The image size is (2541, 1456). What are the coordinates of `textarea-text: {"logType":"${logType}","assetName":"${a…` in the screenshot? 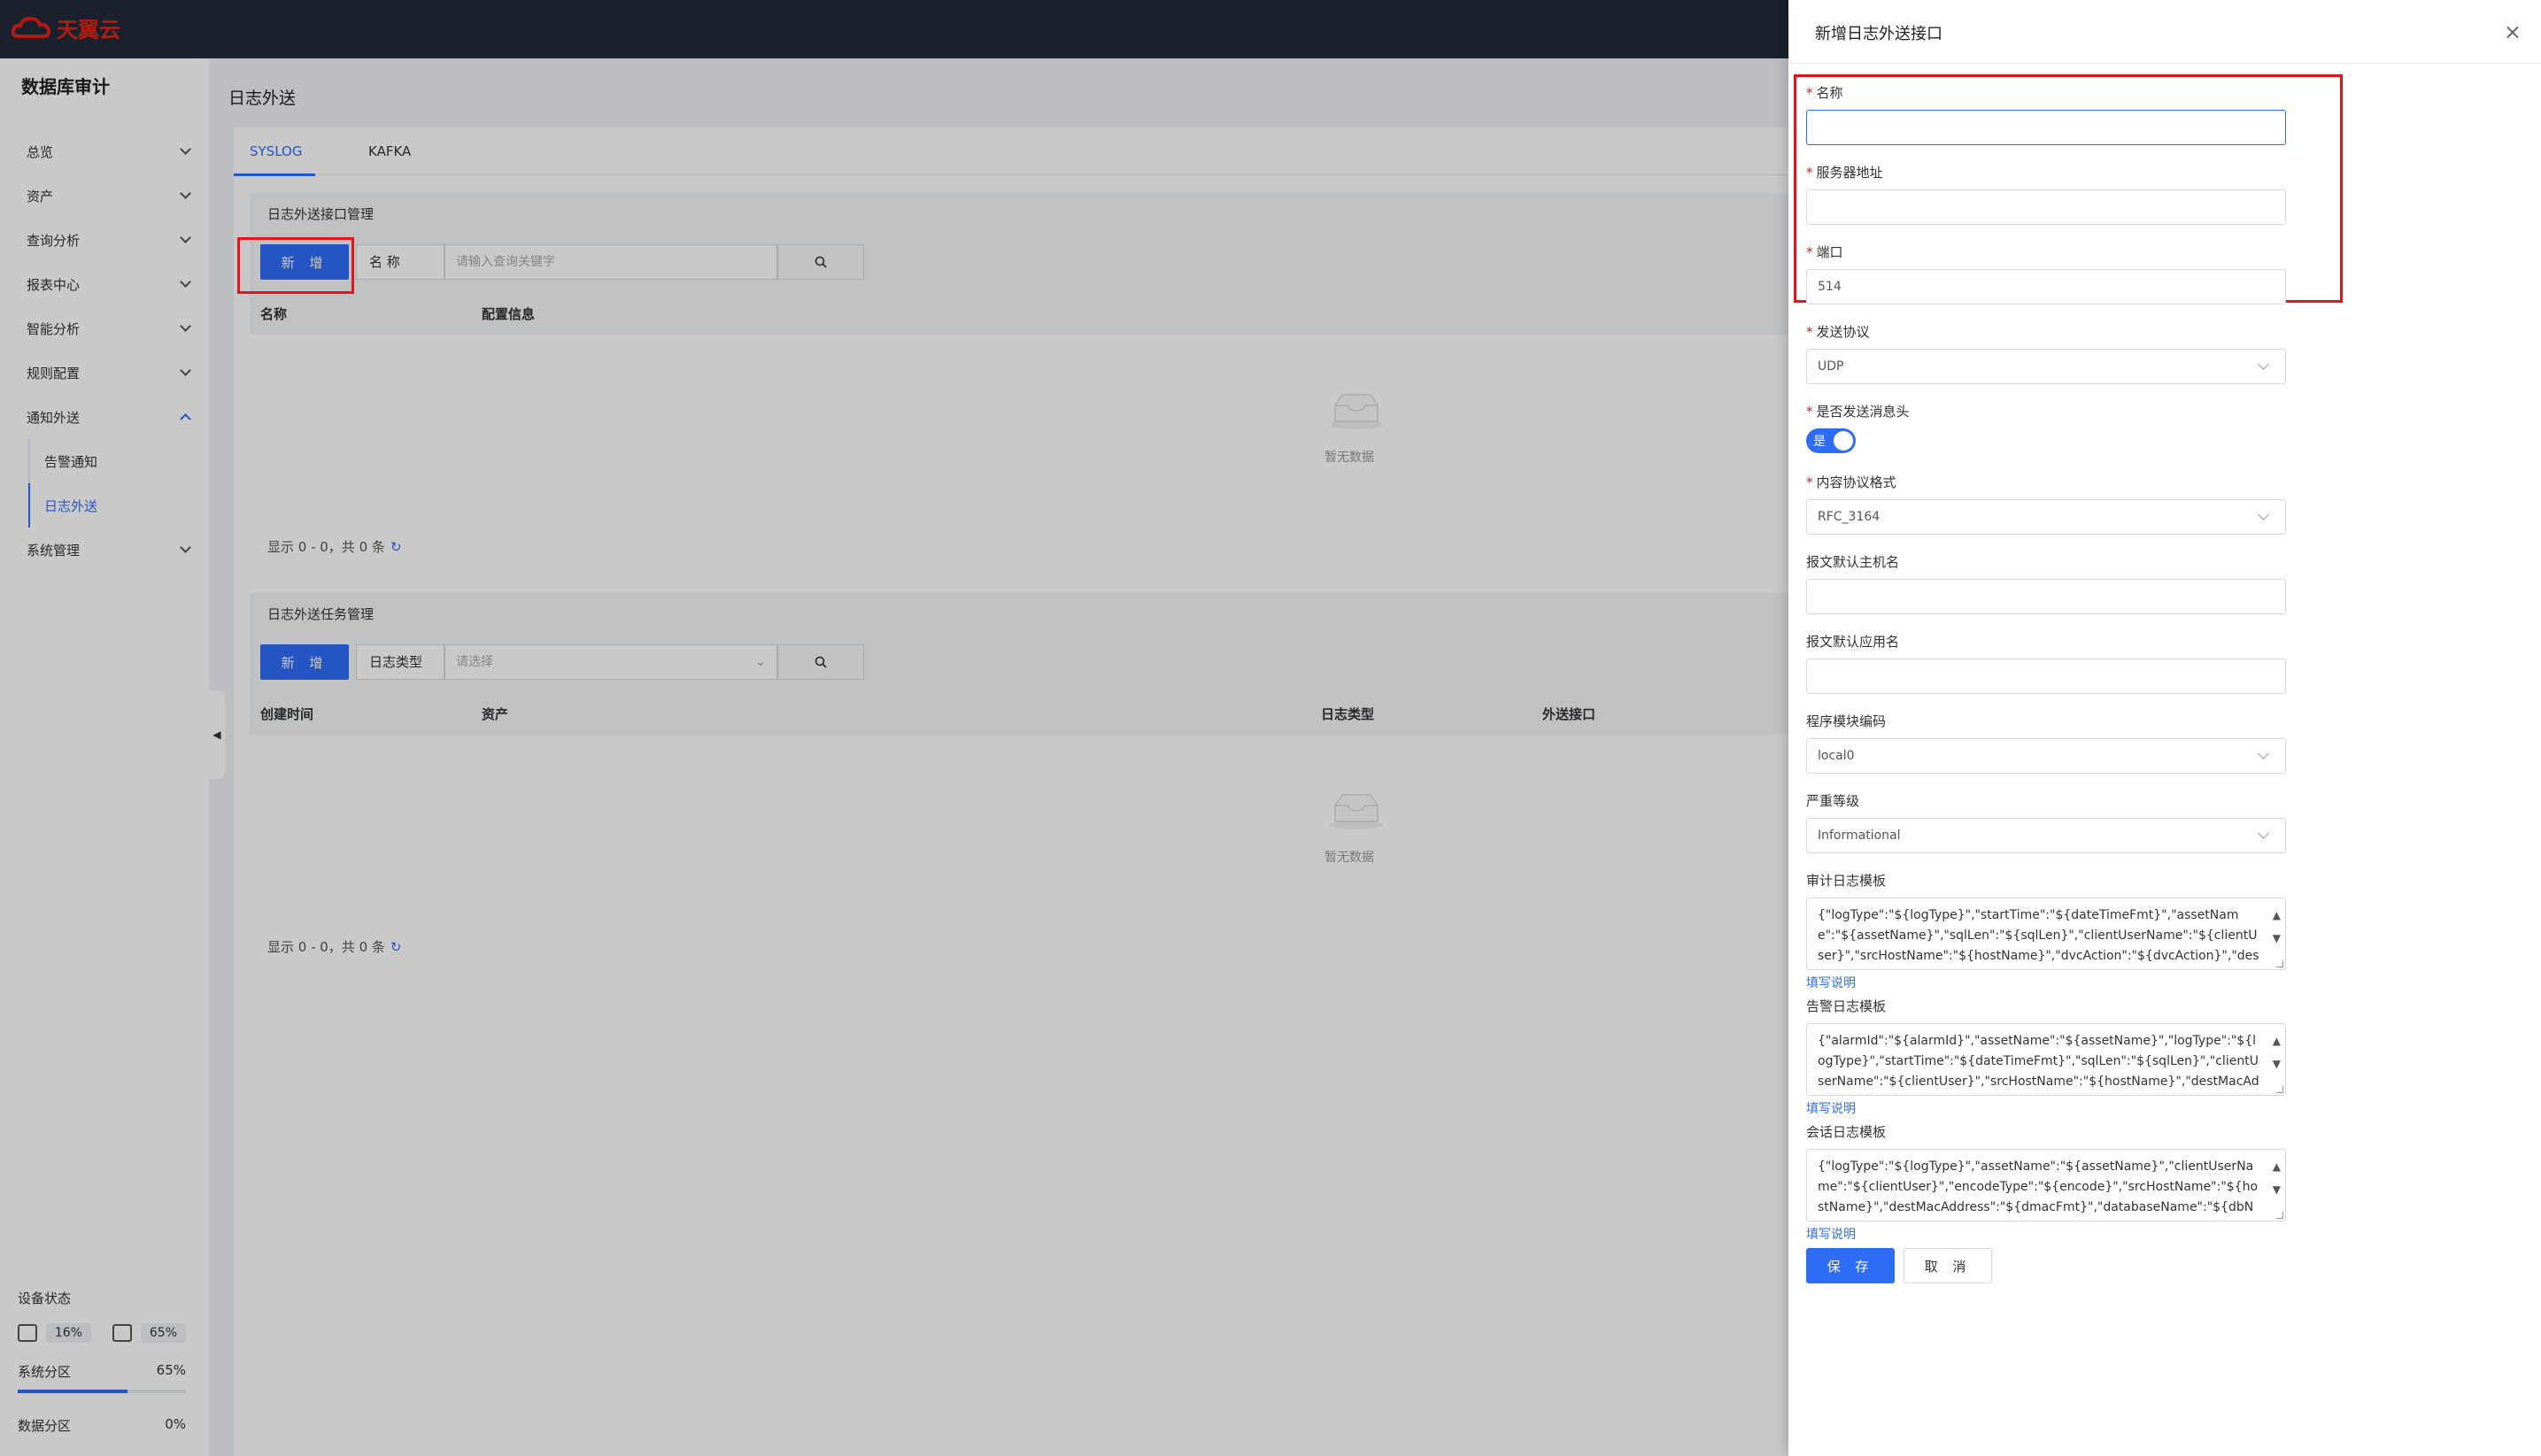 It's located at (2039, 1186).